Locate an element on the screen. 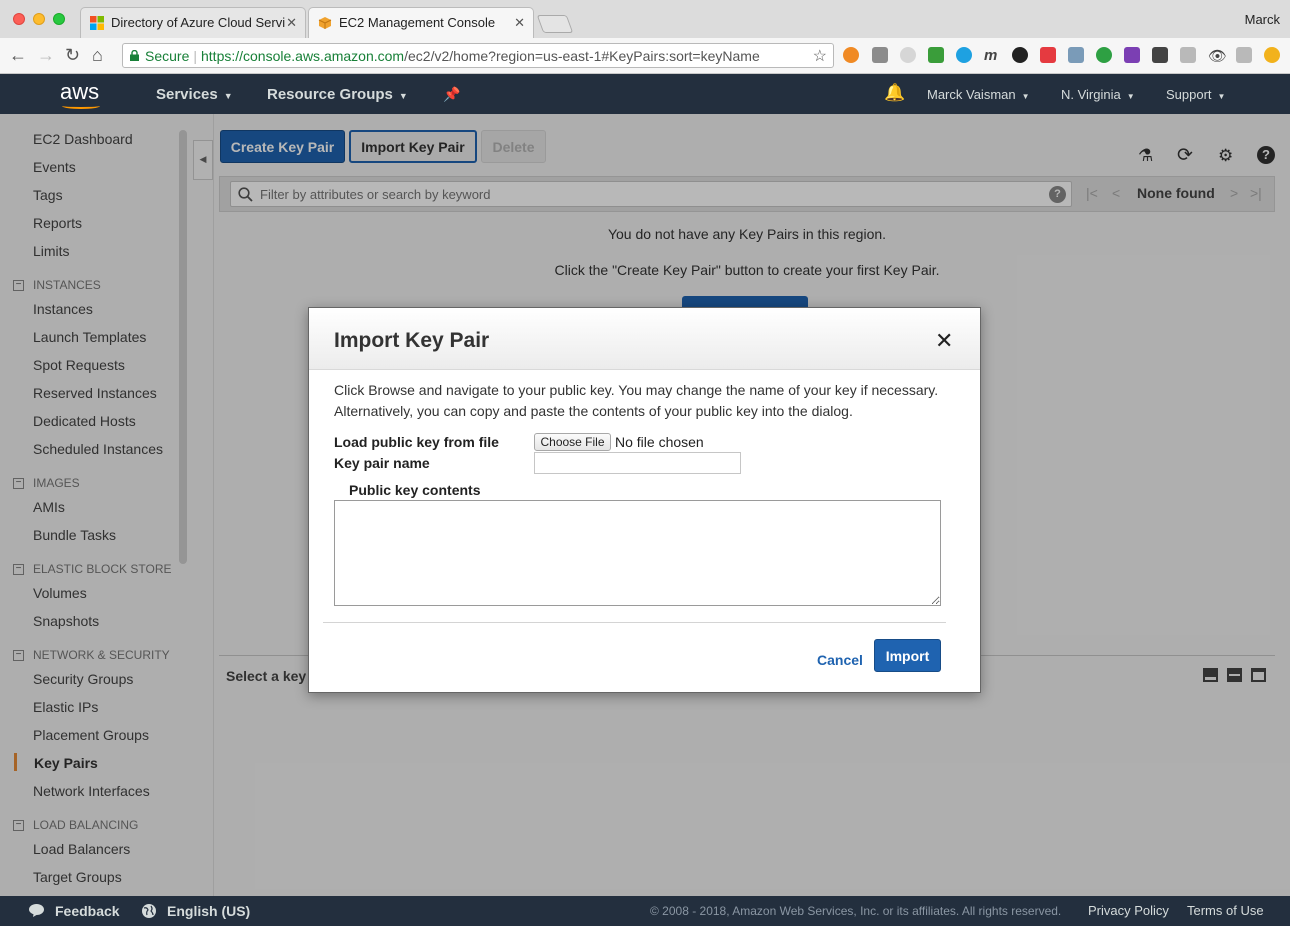 The height and width of the screenshot is (926, 1290). close-icon: ✕ is located at coordinates (944, 341).